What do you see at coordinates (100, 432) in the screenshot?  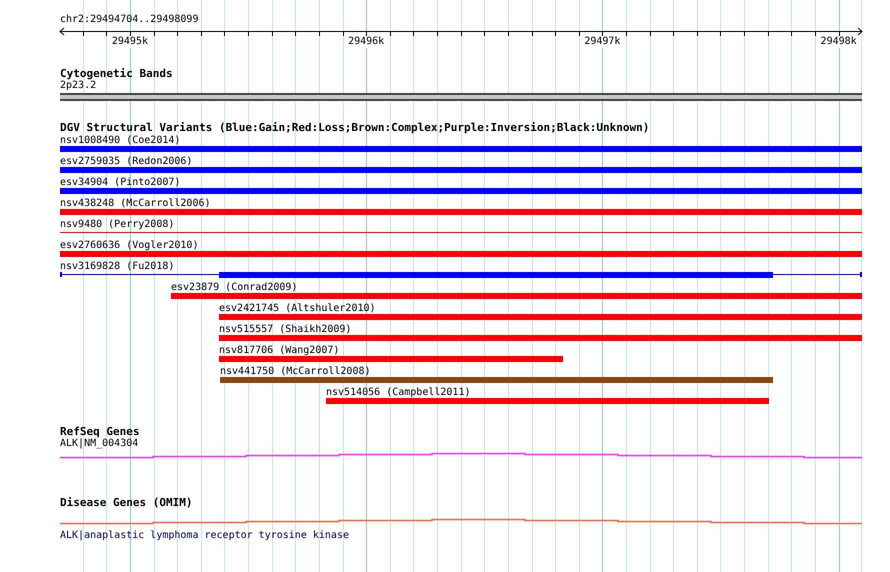 I see `track-title: RefSeq Genes` at bounding box center [100, 432].